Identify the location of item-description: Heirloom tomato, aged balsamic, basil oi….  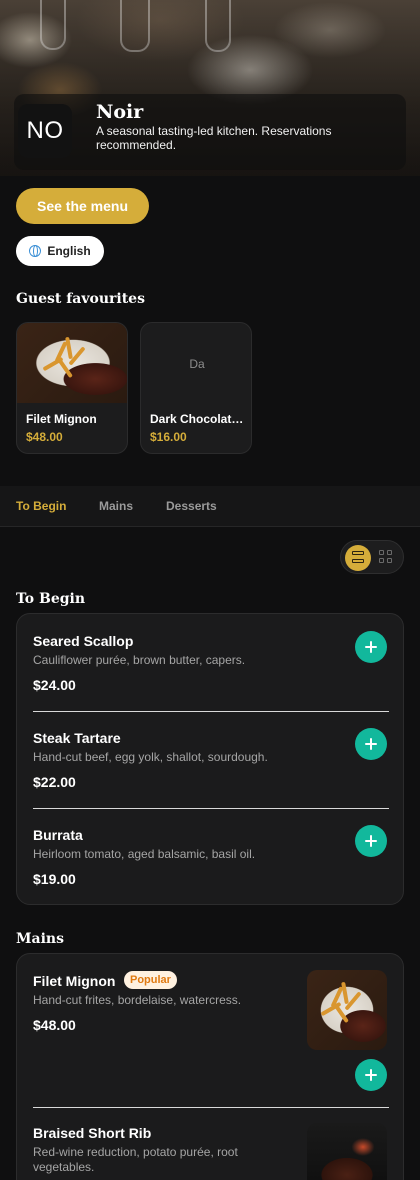
(144, 854).